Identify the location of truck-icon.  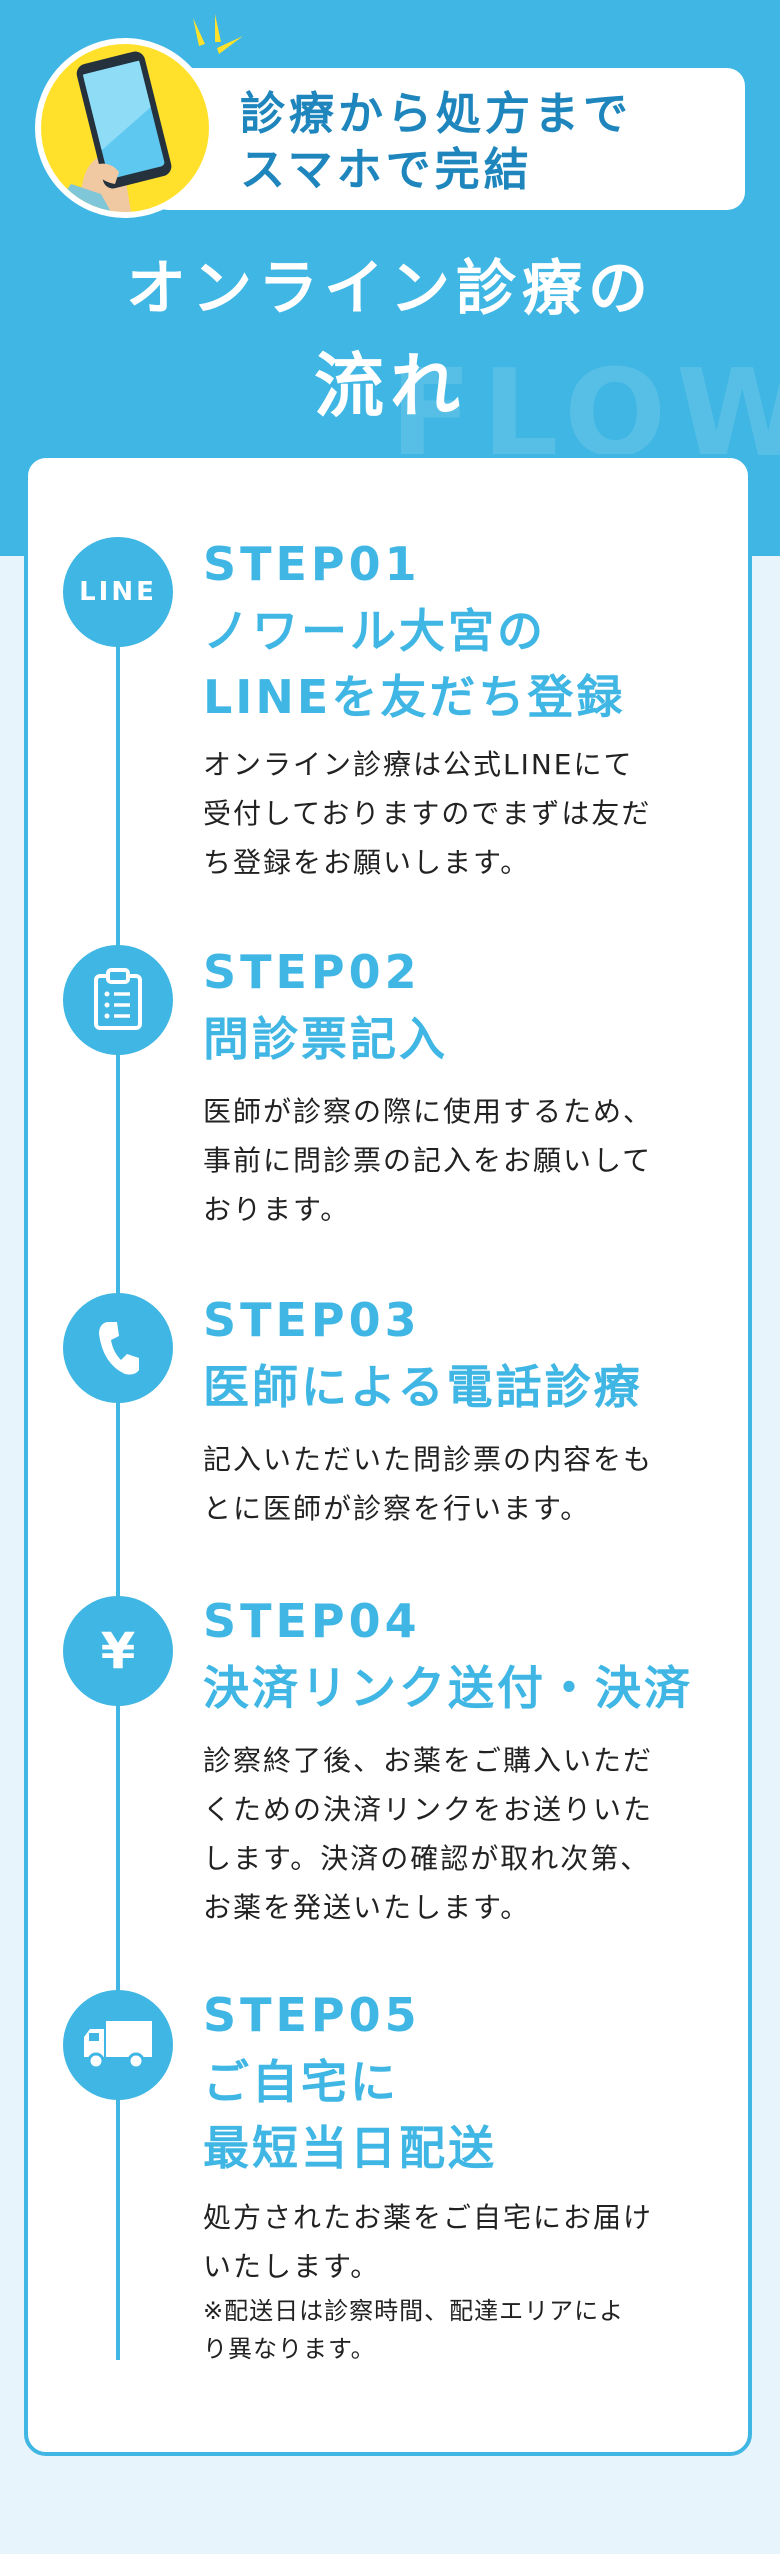
(118, 2045).